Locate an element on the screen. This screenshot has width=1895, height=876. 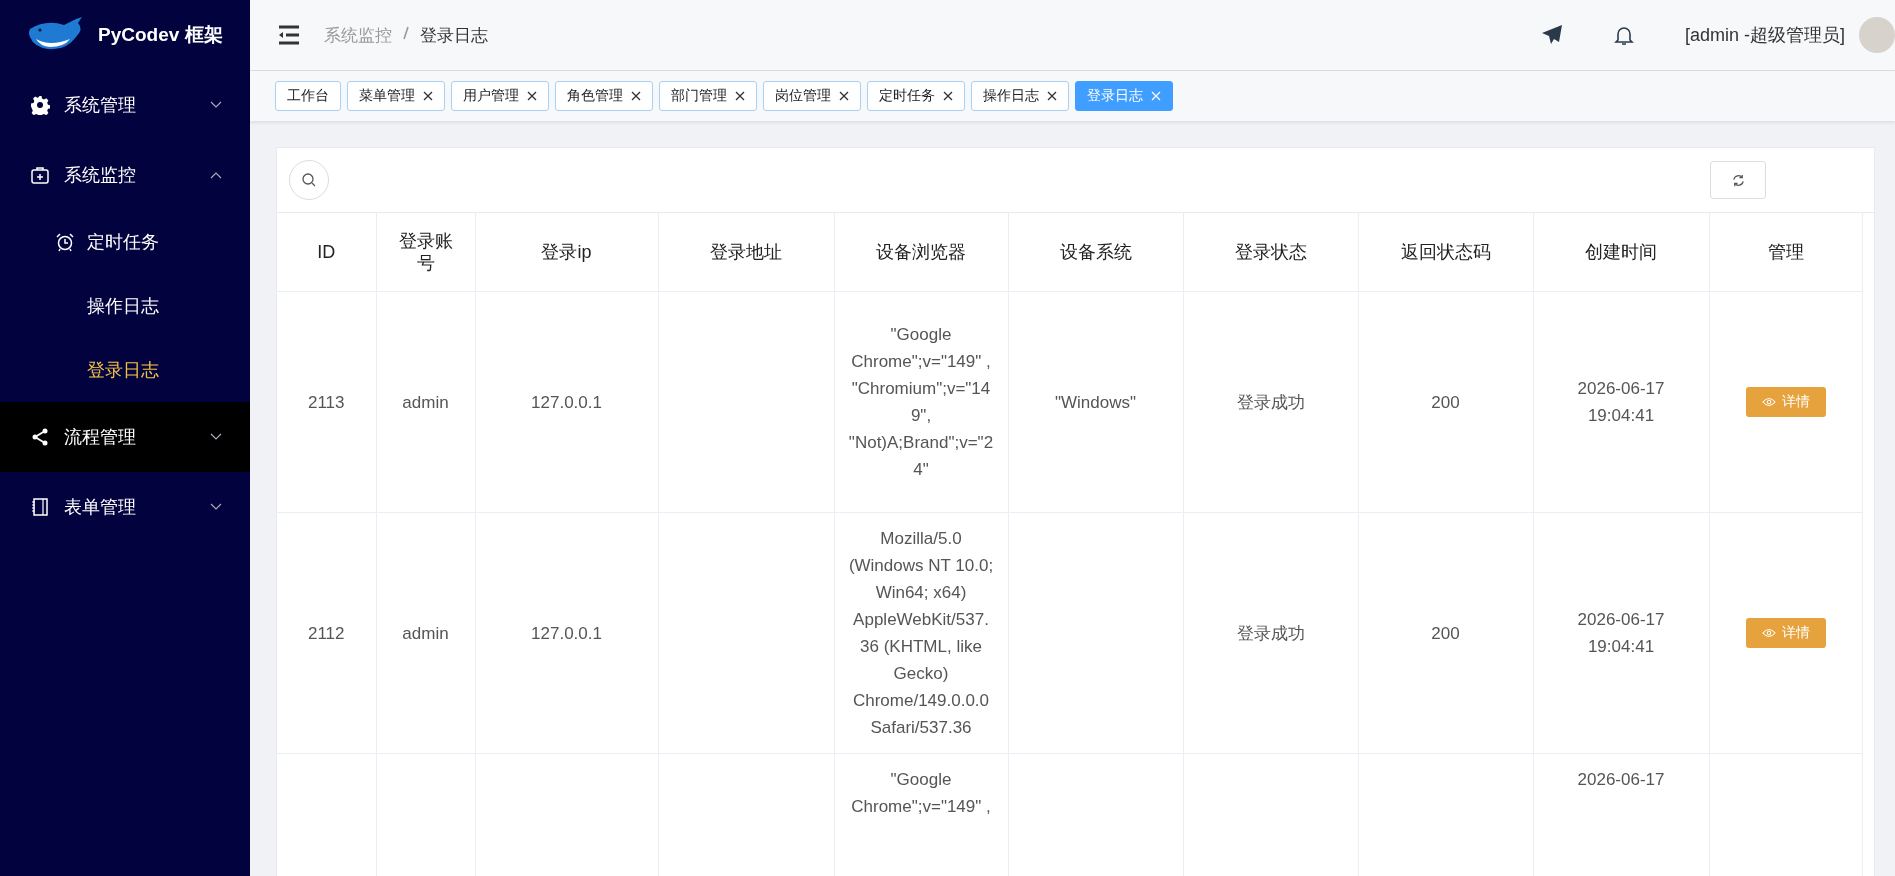
table-cell: "Google Chrome";v="149" , "Chromium";v="149", "Not)A;Brand";v="24" is located at coordinates (921, 402).